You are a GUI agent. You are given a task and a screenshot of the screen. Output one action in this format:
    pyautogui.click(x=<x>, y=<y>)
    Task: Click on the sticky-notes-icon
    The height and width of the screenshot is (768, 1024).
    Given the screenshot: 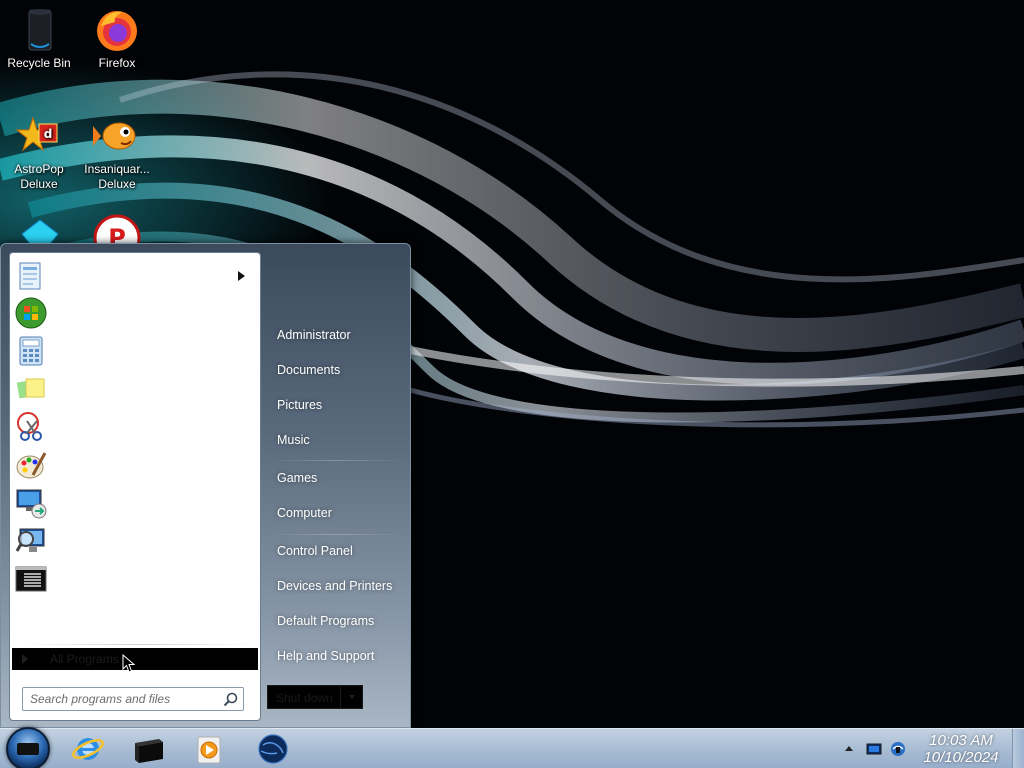 What is the action you would take?
    pyautogui.click(x=31, y=389)
    